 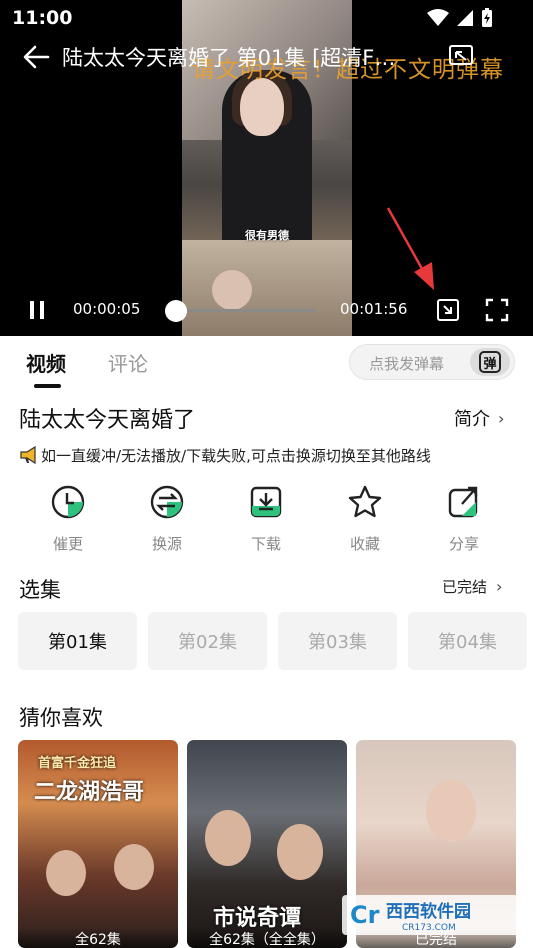 What do you see at coordinates (407, 364) in the screenshot?
I see `danmaku-placeholder: 点我发弹幕` at bounding box center [407, 364].